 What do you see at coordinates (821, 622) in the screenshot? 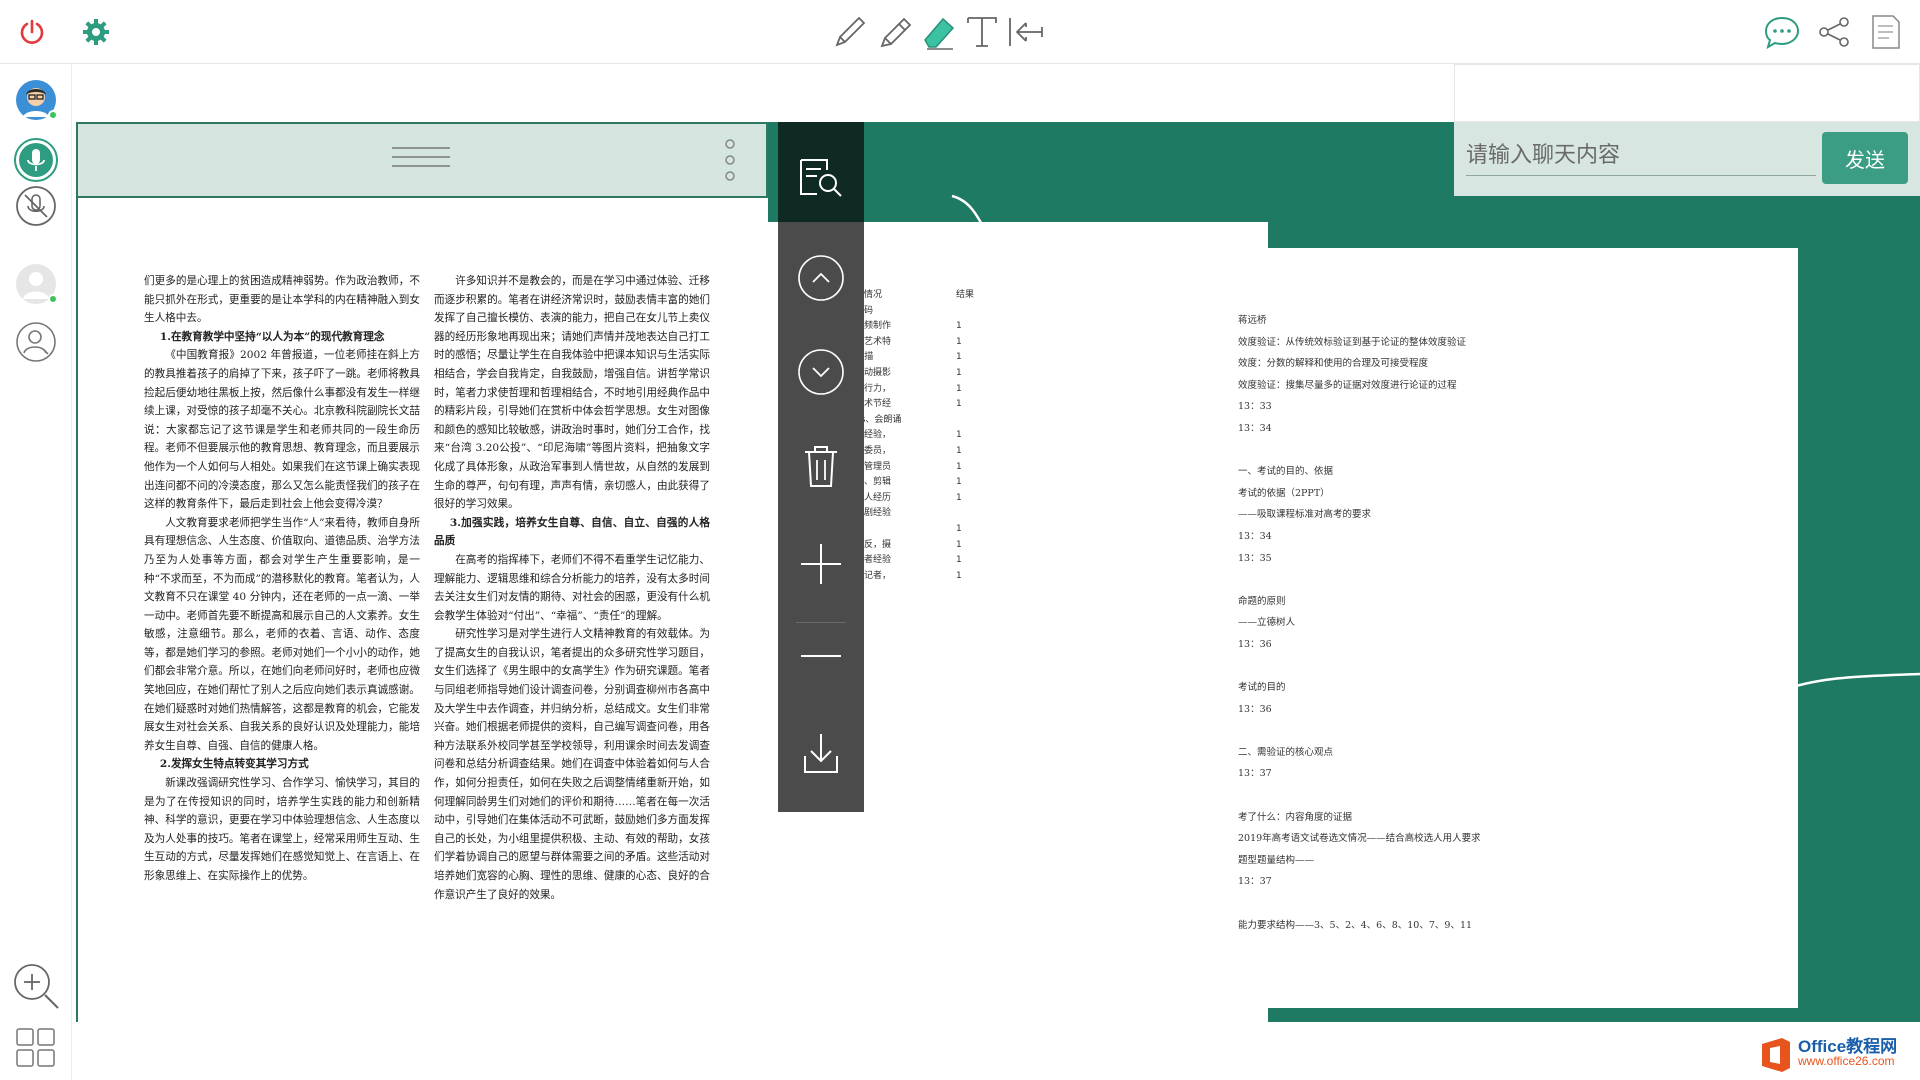
I see `tools-divider` at bounding box center [821, 622].